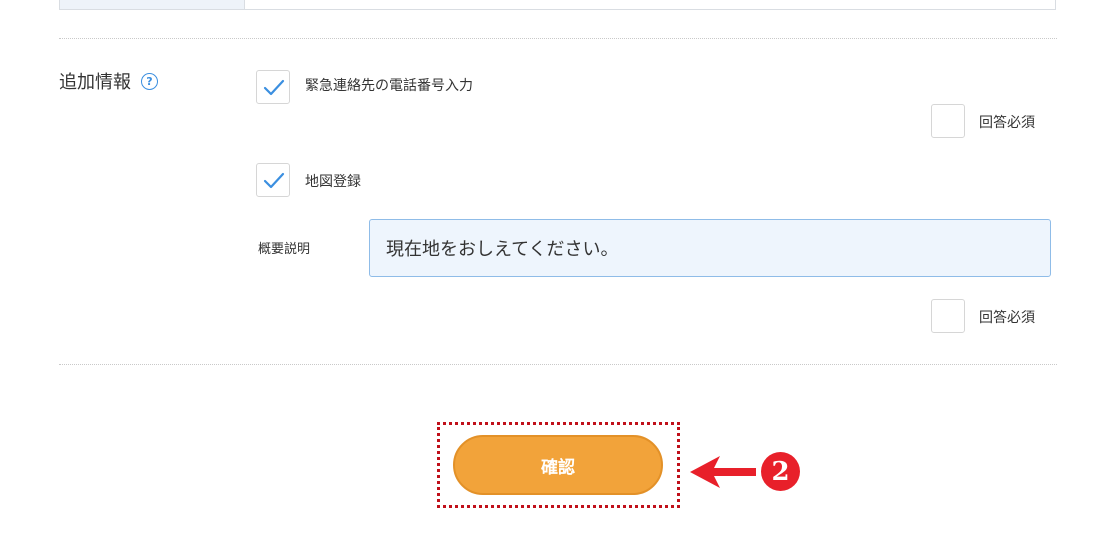 The width and height of the screenshot is (1118, 541). I want to click on description-label: 概要説明, so click(284, 249).